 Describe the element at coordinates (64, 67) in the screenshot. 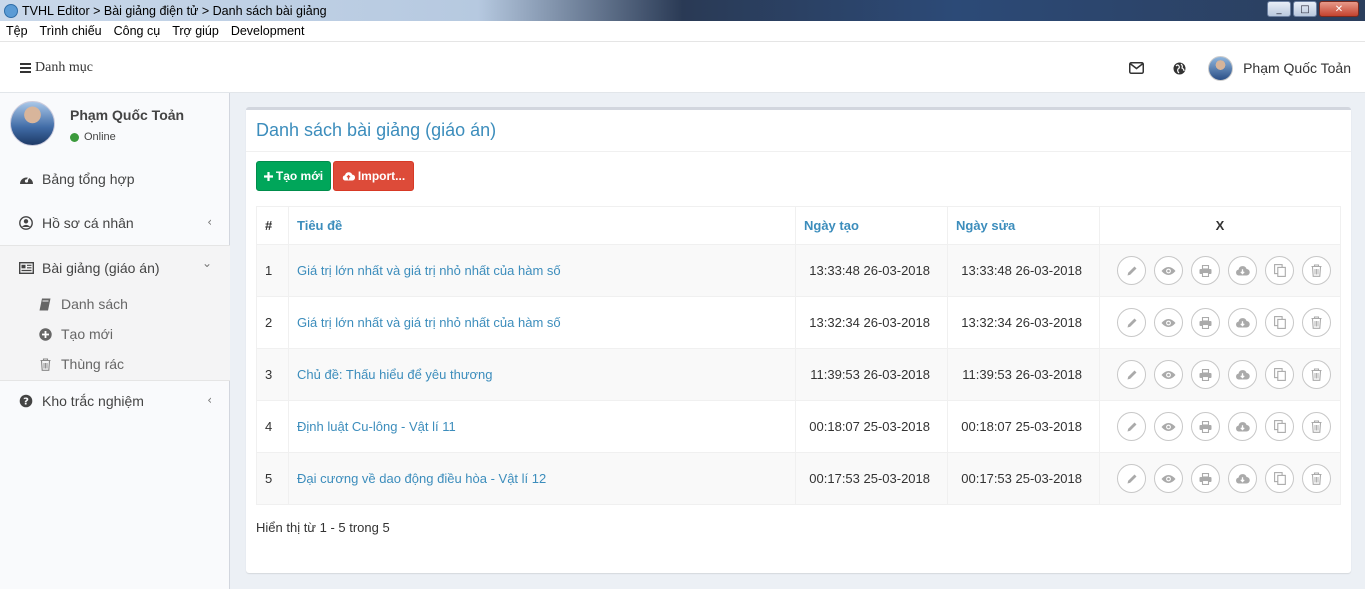

I see `sidebar-toggle-label: Danh mục` at that location.